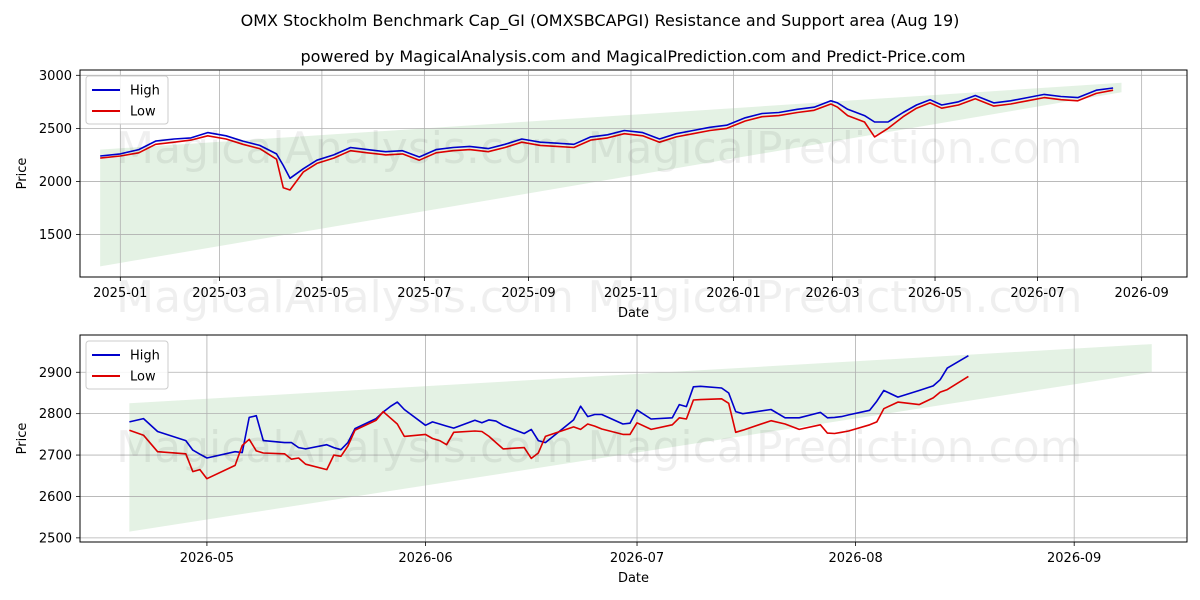 This screenshot has height=600, width=1200. Describe the element at coordinates (55, 414) in the screenshot. I see `y-tick-label: 2800` at that location.